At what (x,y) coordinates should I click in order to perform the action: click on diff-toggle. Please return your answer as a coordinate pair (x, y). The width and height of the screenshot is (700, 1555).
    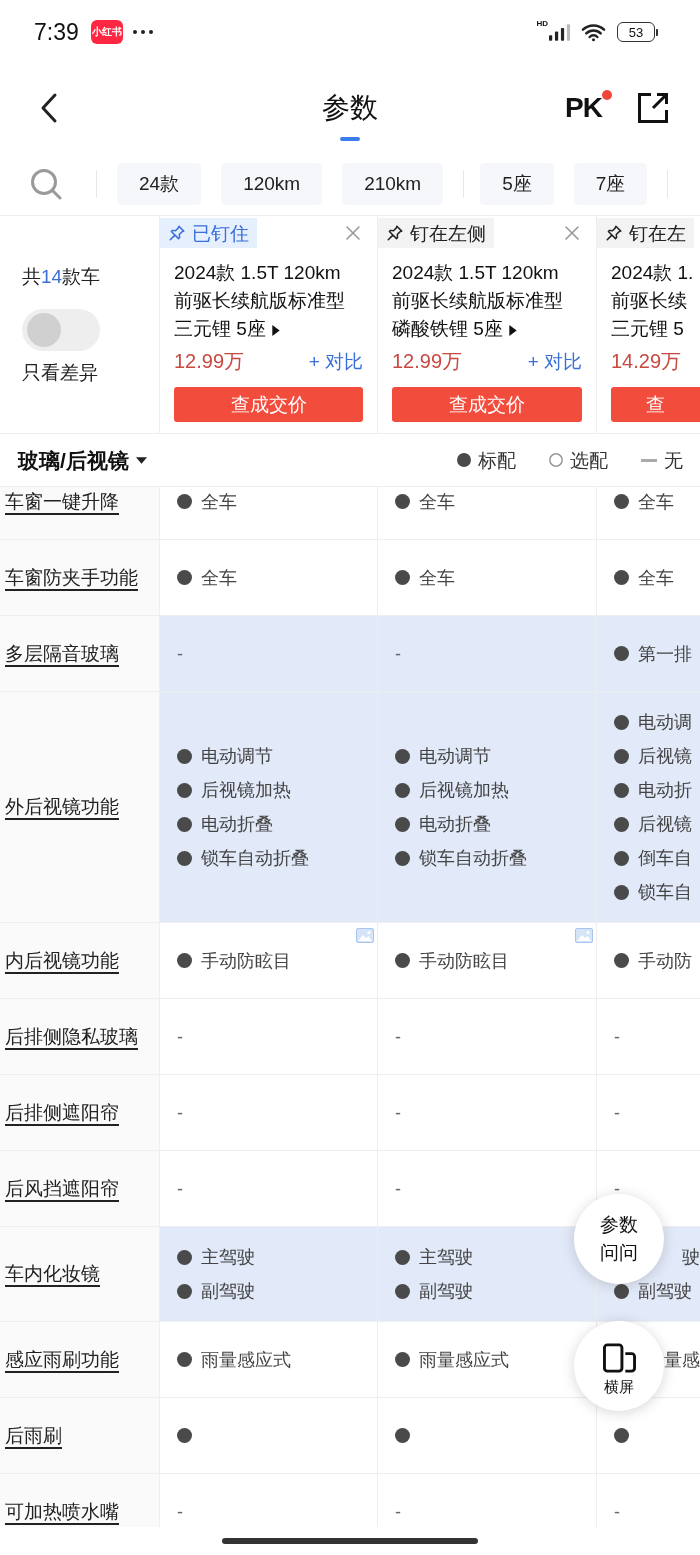
    Looking at the image, I should click on (61, 329).